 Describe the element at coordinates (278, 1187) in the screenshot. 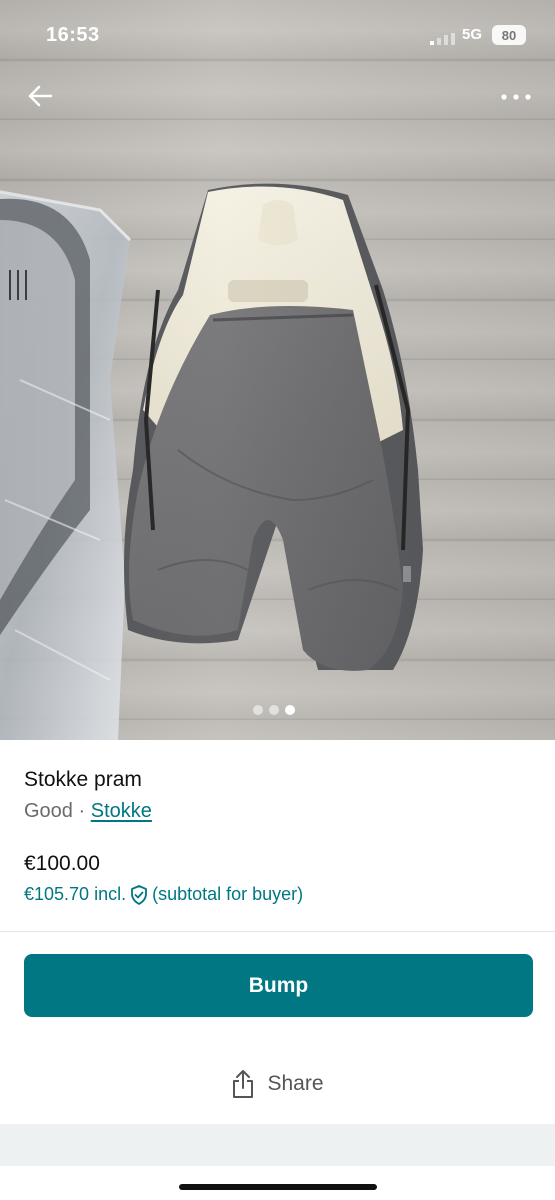

I see `home-indicator` at that location.